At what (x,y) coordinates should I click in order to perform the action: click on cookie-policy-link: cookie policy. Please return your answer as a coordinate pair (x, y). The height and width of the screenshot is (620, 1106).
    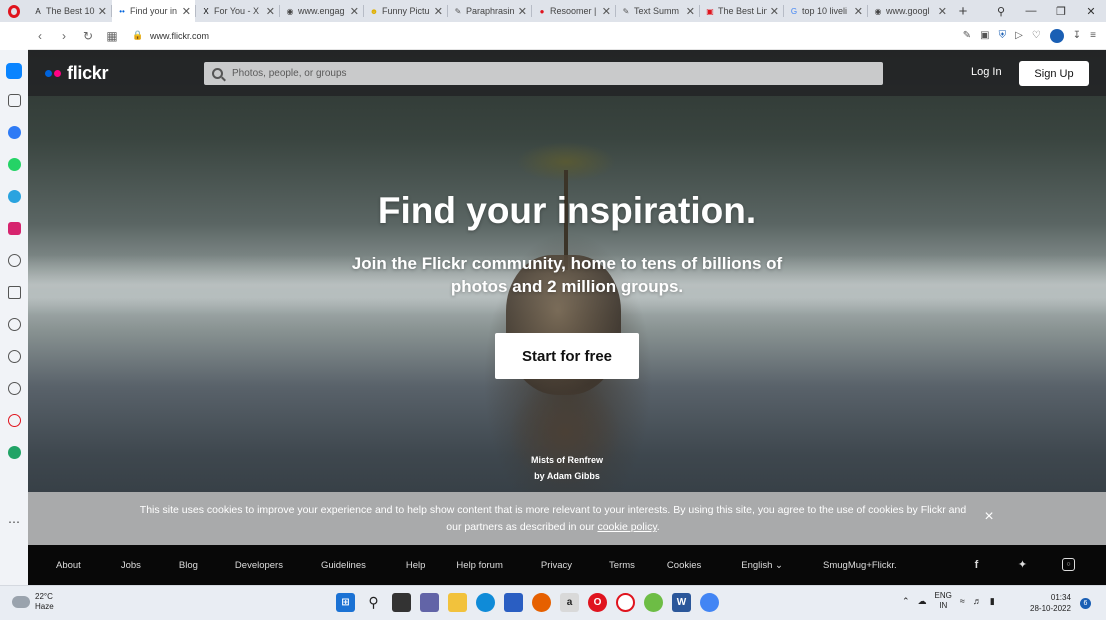
    Looking at the image, I should click on (626, 527).